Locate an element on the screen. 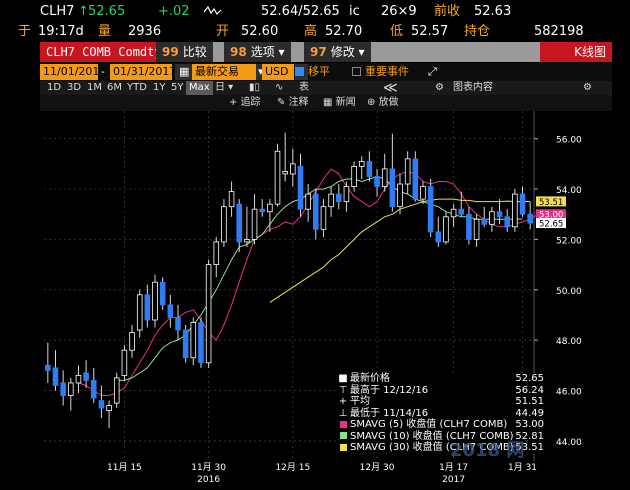 The width and height of the screenshot is (630, 490). currency-label: USD is located at coordinates (277, 71).